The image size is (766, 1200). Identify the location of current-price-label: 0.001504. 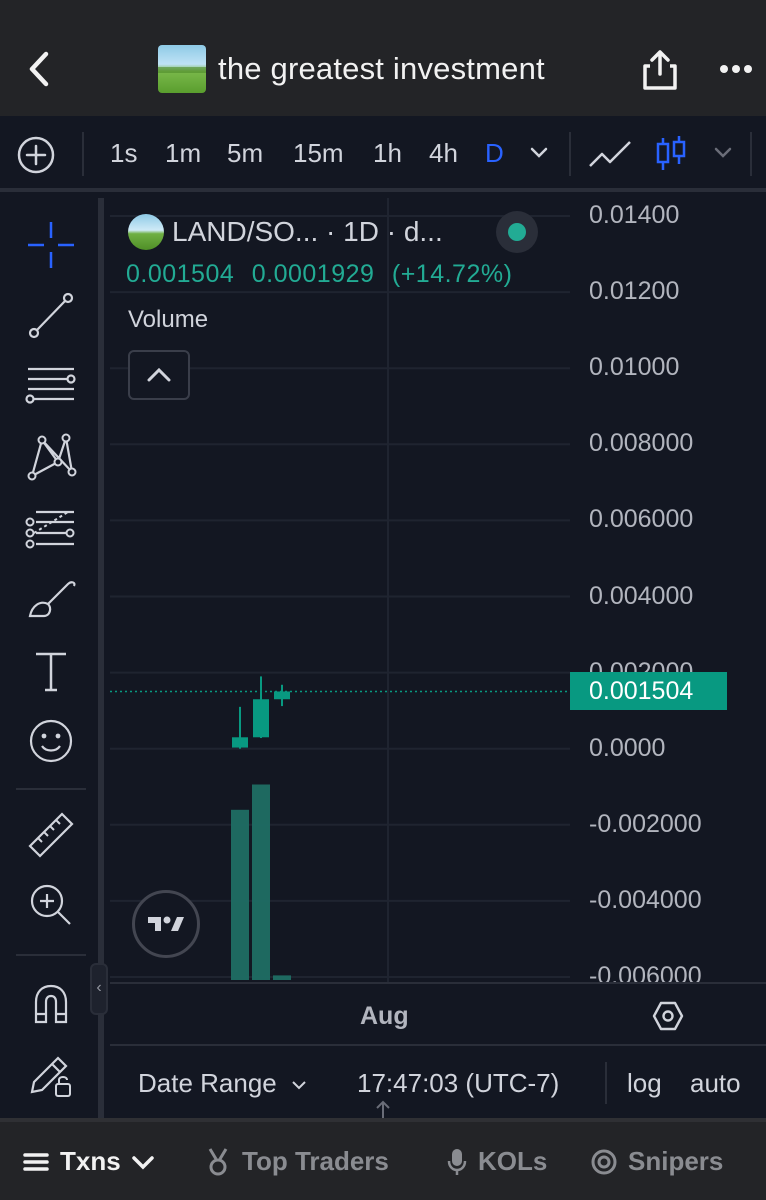
(648, 691).